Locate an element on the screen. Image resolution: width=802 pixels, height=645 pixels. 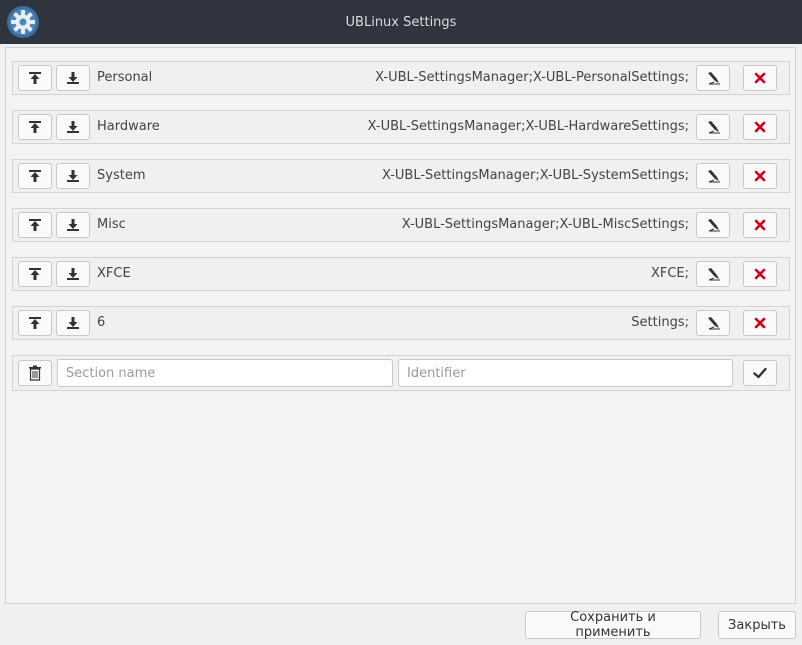
trash-icon is located at coordinates (35, 373).